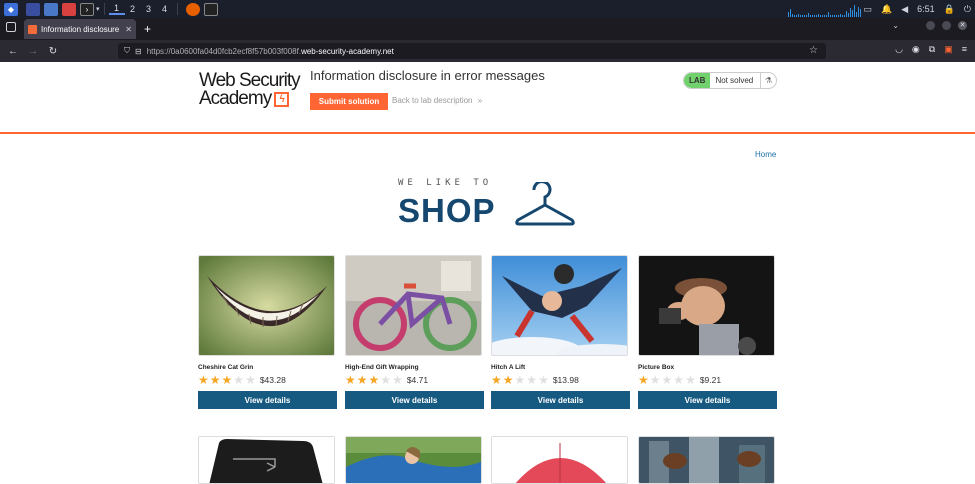  I want to click on terminal-window-icon, so click(210, 9).